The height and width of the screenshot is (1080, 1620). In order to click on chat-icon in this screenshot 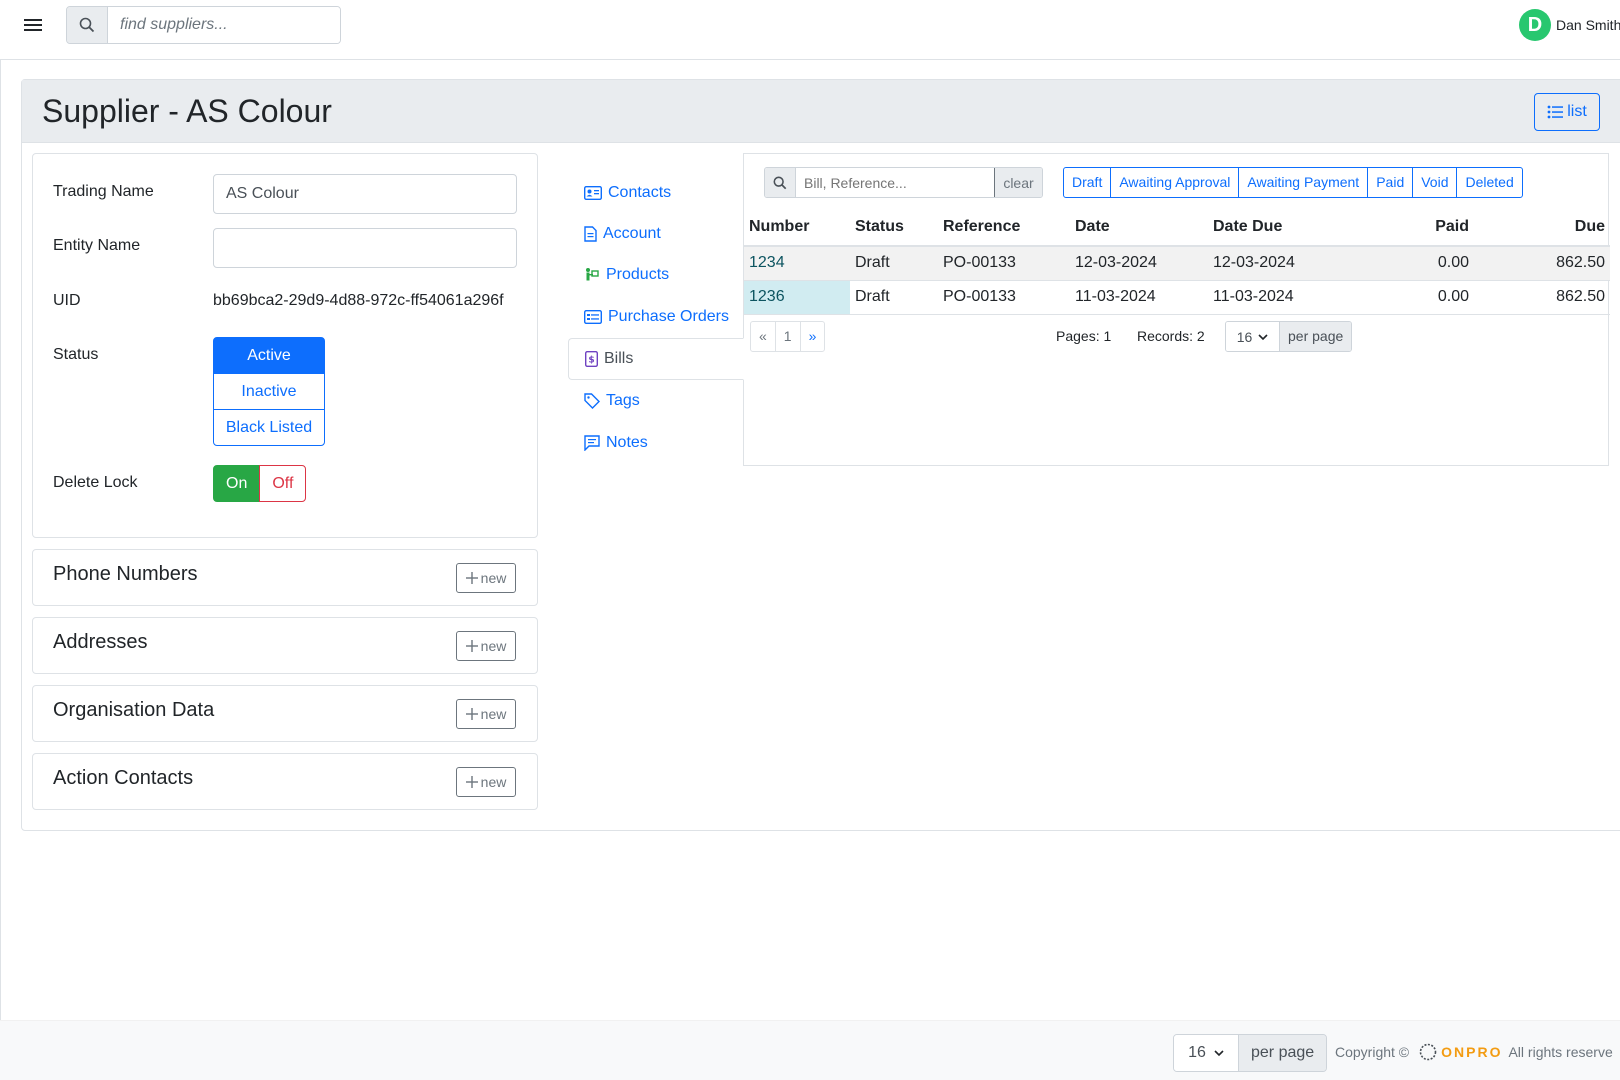, I will do `click(592, 443)`.